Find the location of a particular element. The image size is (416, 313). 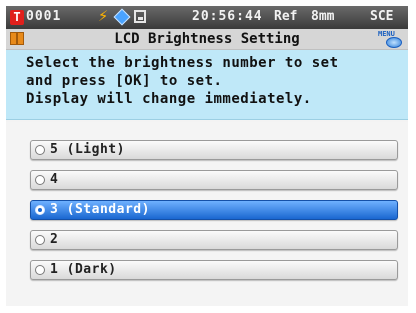

status-bar: T 0001 ⚡ 20:56:44 Ref 8mm SCE is located at coordinates (207, 17).